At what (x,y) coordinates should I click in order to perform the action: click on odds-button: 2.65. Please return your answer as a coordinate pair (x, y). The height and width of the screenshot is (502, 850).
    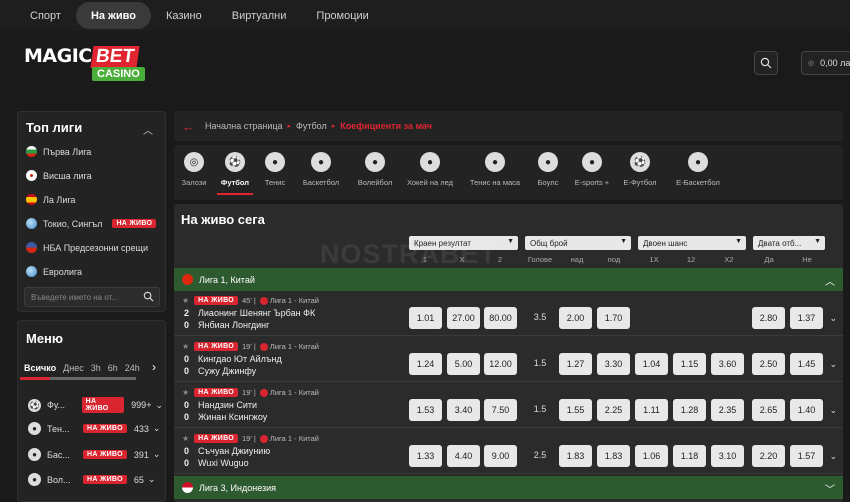
    Looking at the image, I should click on (768, 410).